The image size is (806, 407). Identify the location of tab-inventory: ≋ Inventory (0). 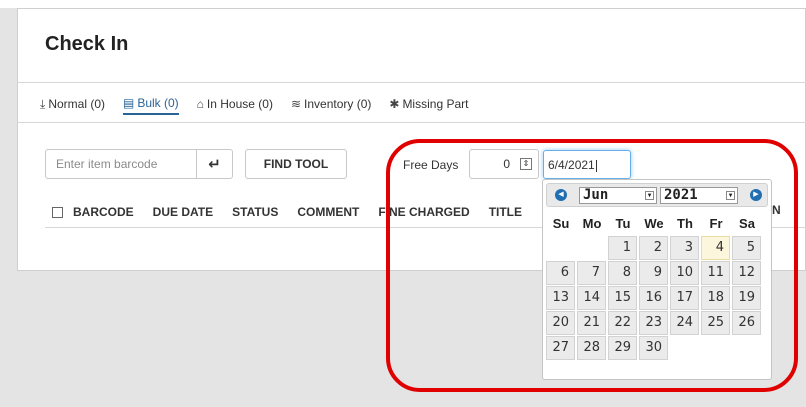
(331, 104).